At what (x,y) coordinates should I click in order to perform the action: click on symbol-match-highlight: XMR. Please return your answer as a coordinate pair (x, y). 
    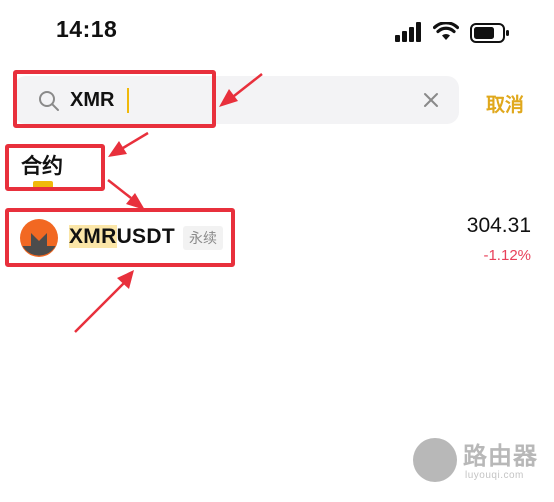
    Looking at the image, I should click on (93, 236).